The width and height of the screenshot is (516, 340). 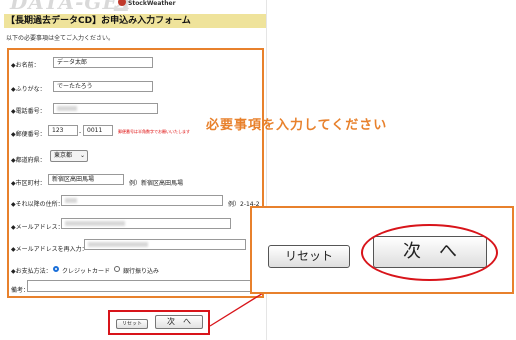 I want to click on reset-button-large: リセット, so click(x=309, y=256).